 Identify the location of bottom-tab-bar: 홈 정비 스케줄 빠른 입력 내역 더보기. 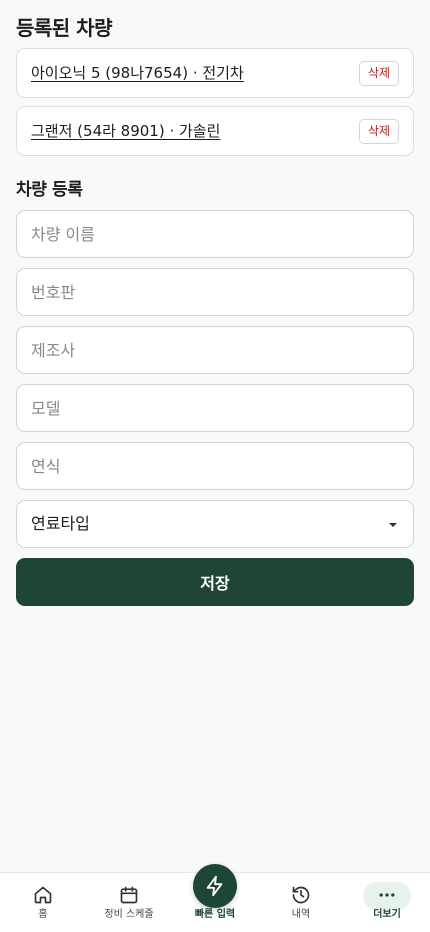
(215, 898).